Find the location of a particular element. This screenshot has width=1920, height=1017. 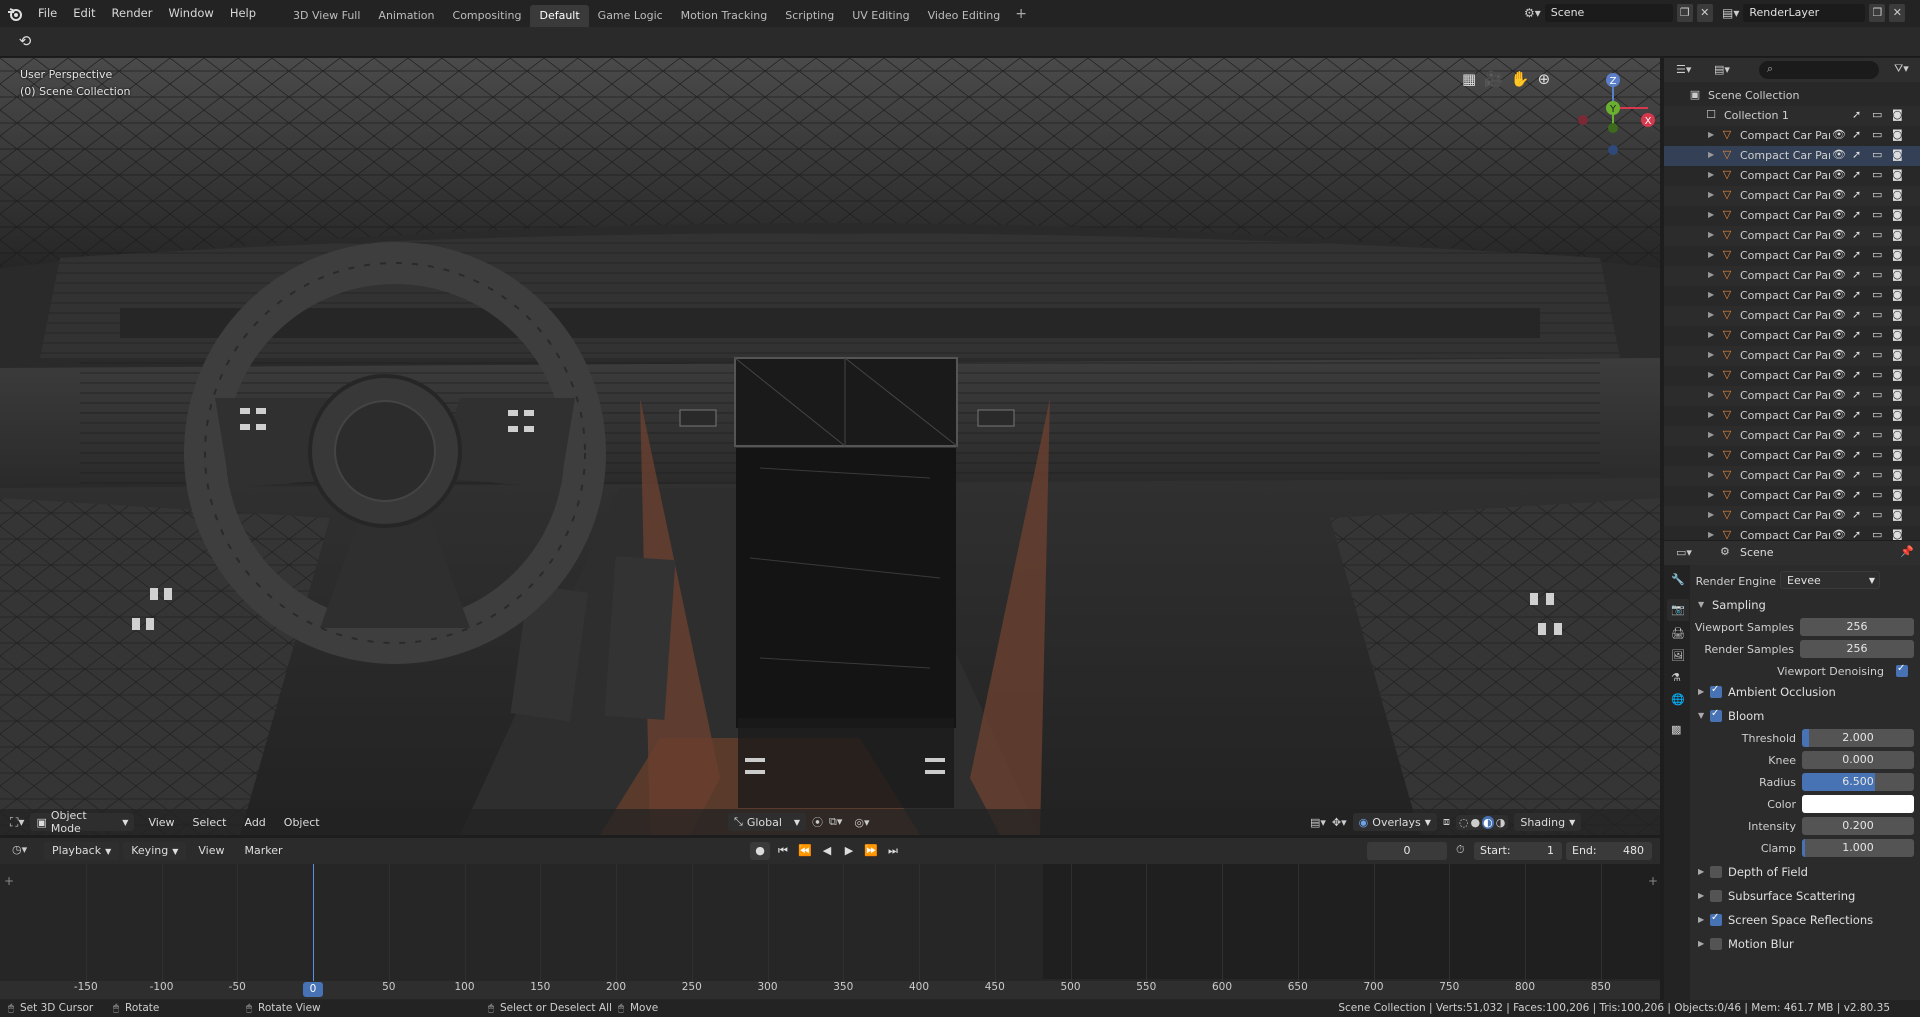

tool-tab-icon: 🔧 is located at coordinates (1678, 579).